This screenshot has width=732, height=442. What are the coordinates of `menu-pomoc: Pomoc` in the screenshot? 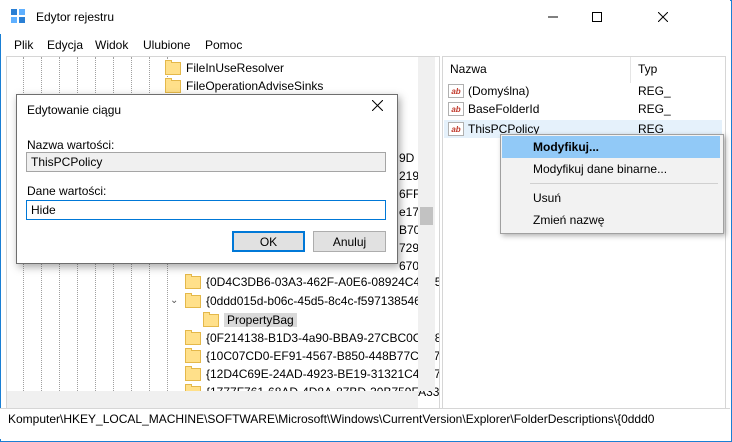 It's located at (223, 45).